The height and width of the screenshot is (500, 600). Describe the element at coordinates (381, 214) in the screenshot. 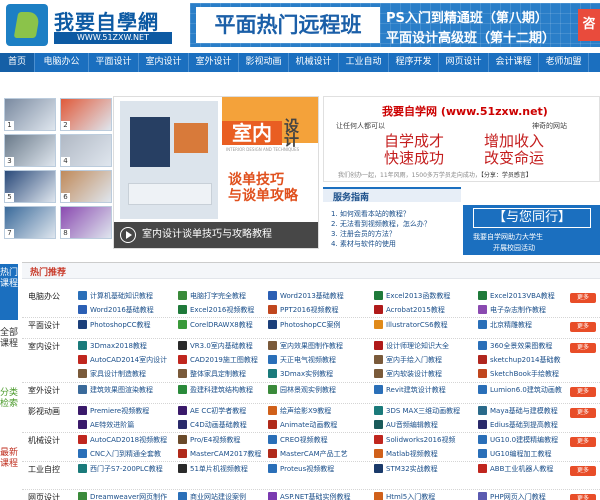

I see `service-guide-item: 1. 如何观看本站的教程？` at that location.